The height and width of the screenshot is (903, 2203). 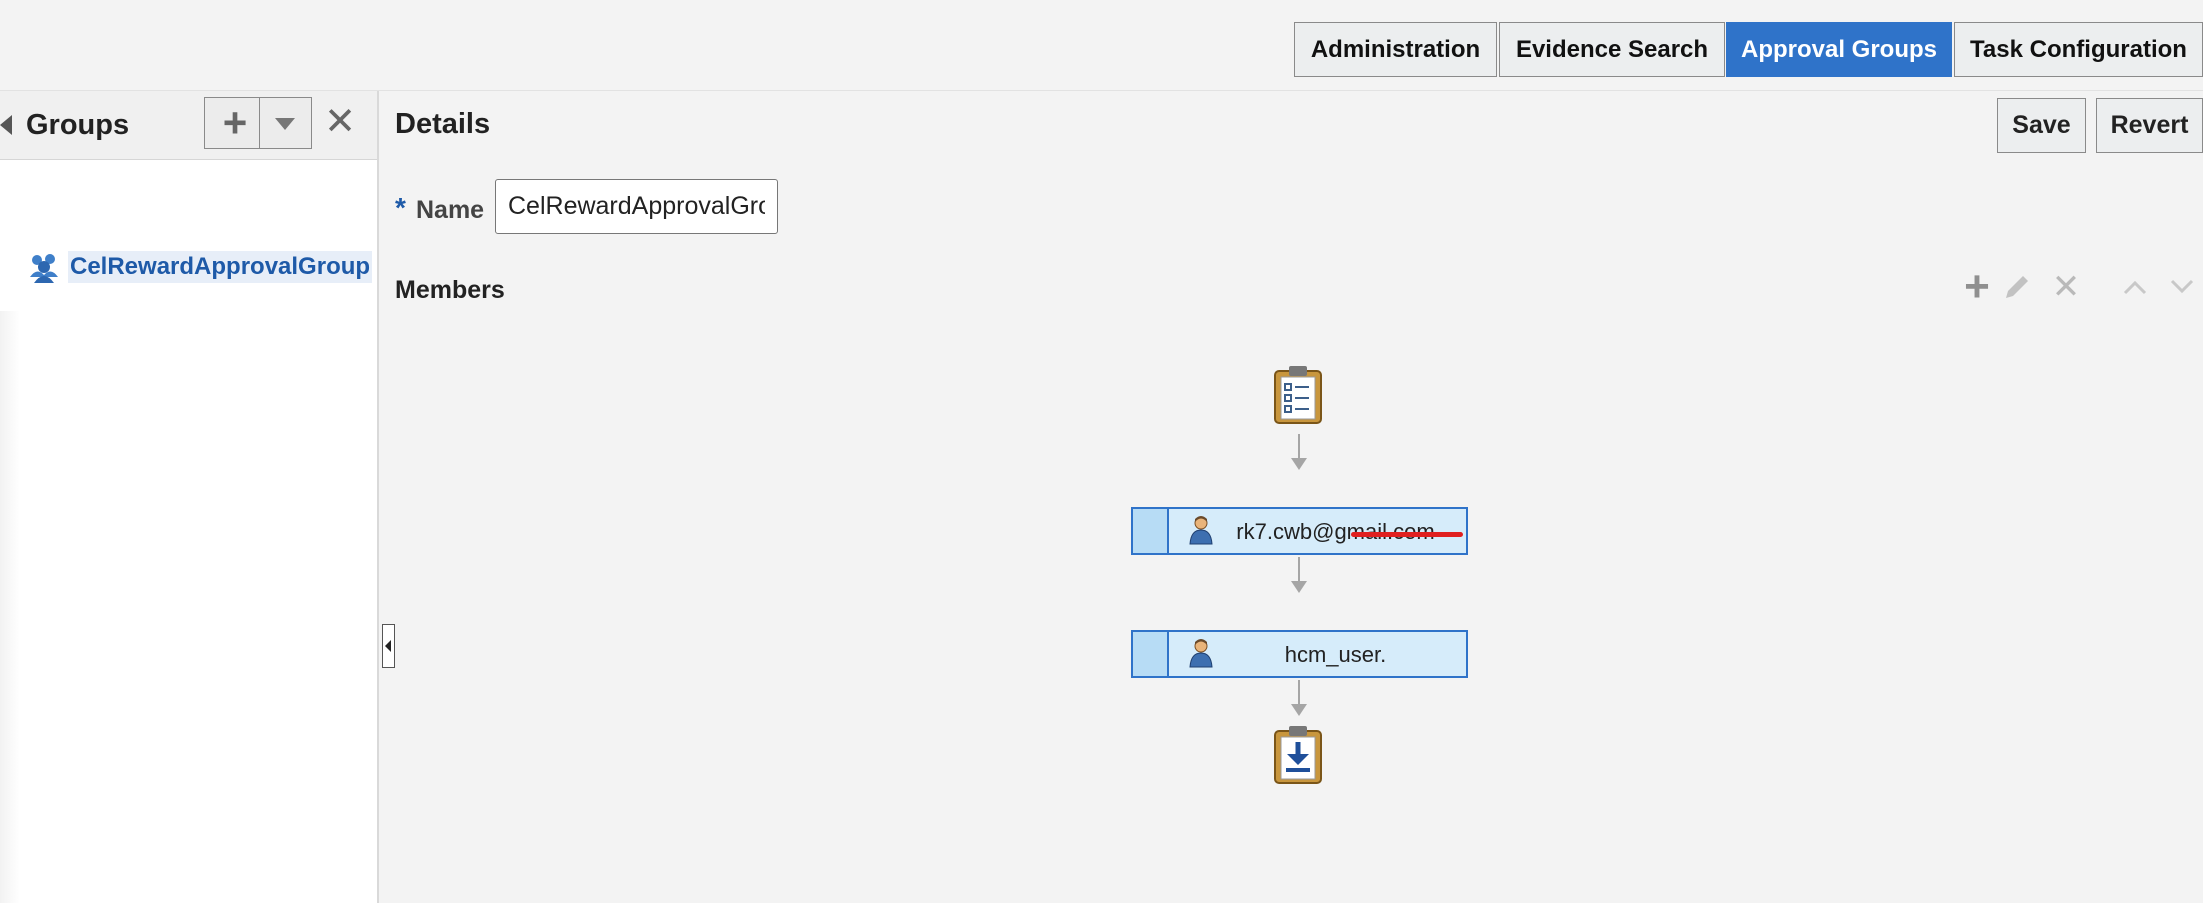 What do you see at coordinates (1298, 395) in the screenshot?
I see `clipboard-start-icon` at bounding box center [1298, 395].